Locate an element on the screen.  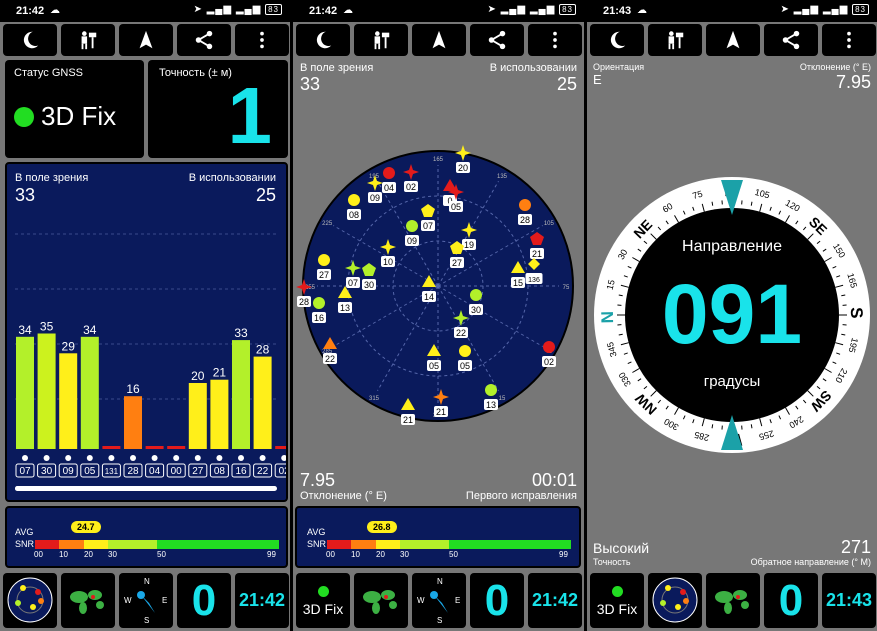
share-icon is located at coordinates (204, 40).